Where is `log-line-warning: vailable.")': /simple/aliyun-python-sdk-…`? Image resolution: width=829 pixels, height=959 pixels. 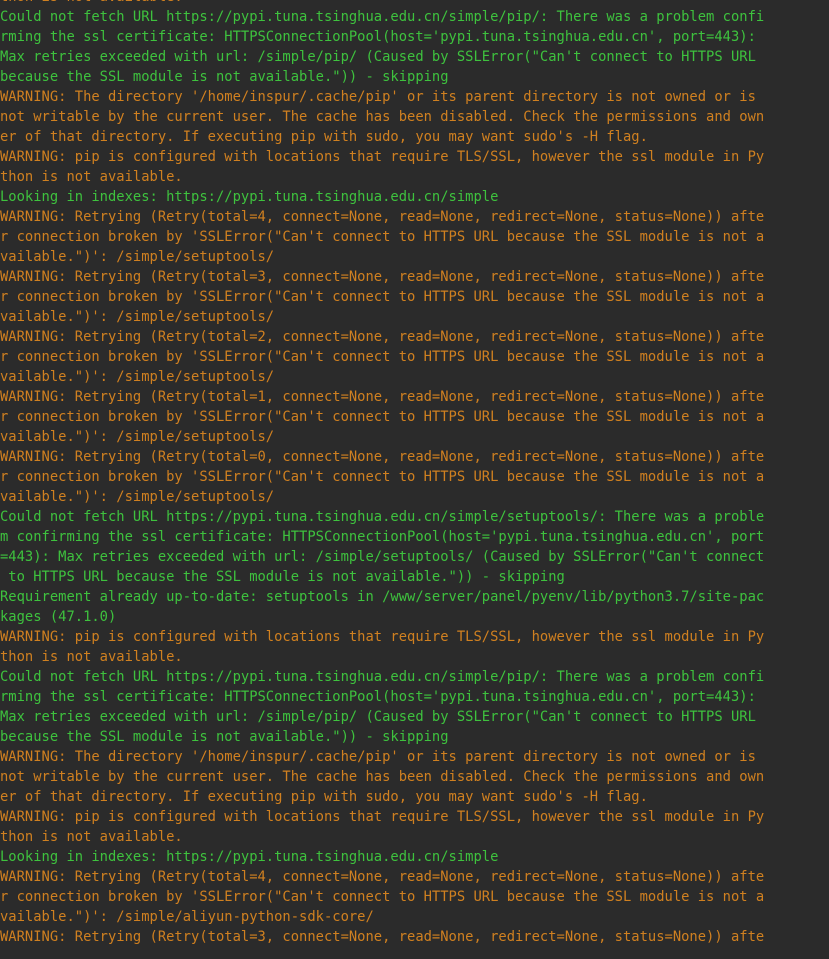 log-line-warning: vailable.")': /simple/aliyun-python-sdk-… is located at coordinates (187, 917).